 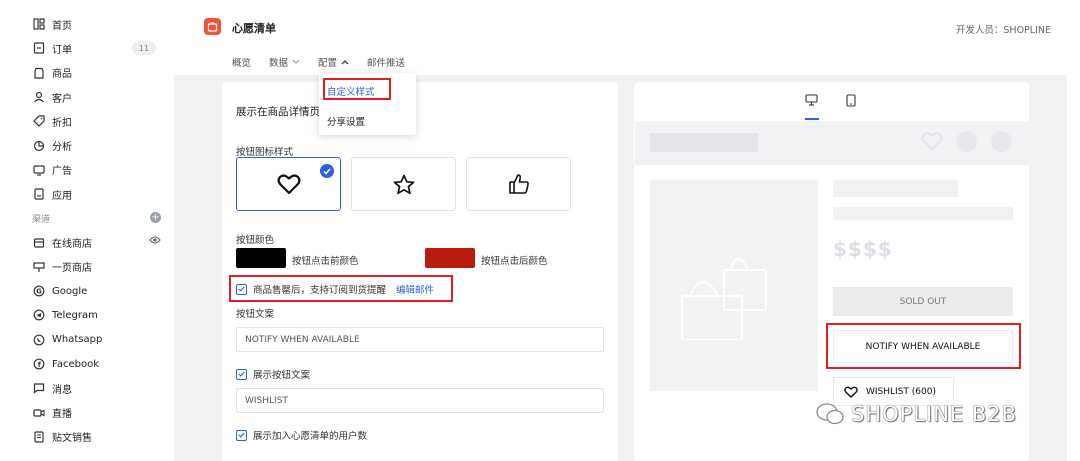 What do you see at coordinates (62, 415) in the screenshot?
I see `sidebar-item-label: 直播` at bounding box center [62, 415].